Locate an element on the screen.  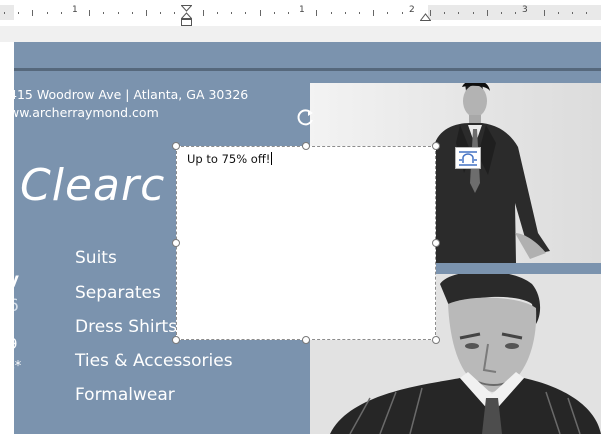
menu-item-ties-accessories: Ties & Accessories is located at coordinates (154, 361).